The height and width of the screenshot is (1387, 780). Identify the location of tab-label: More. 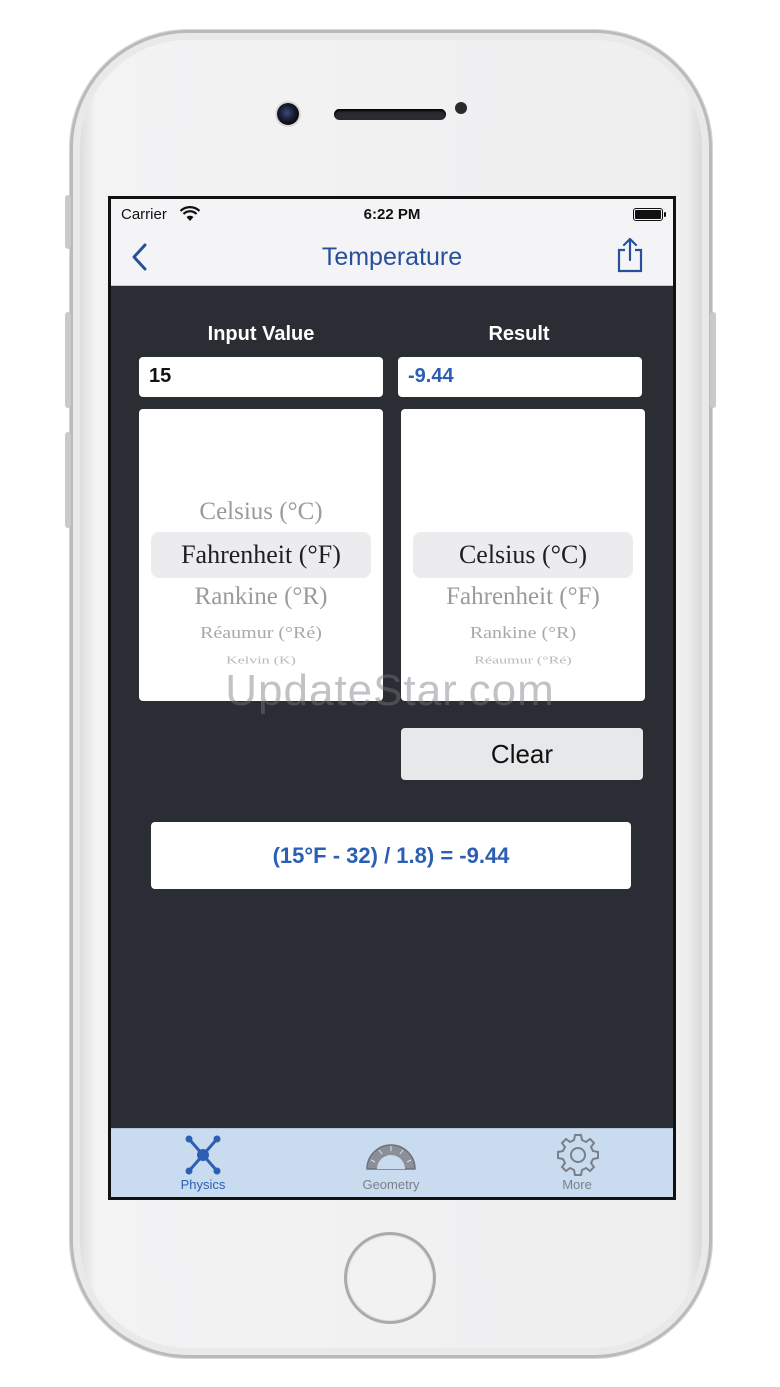
(577, 1184).